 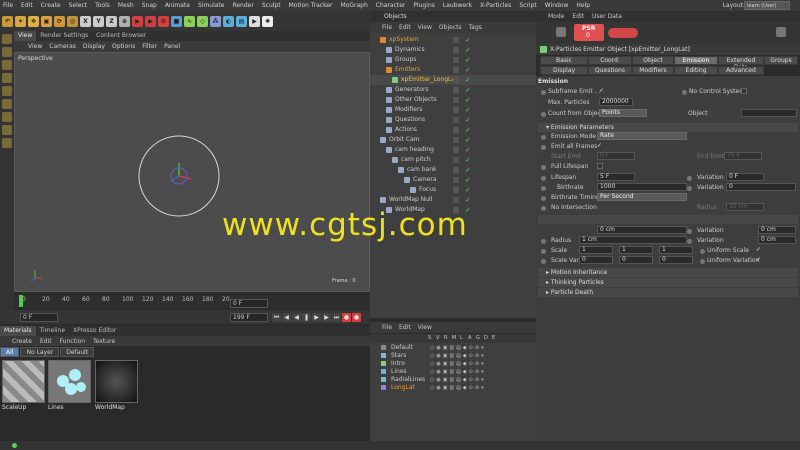 I want to click on go-start-icon: ⏮, so click(x=276, y=317).